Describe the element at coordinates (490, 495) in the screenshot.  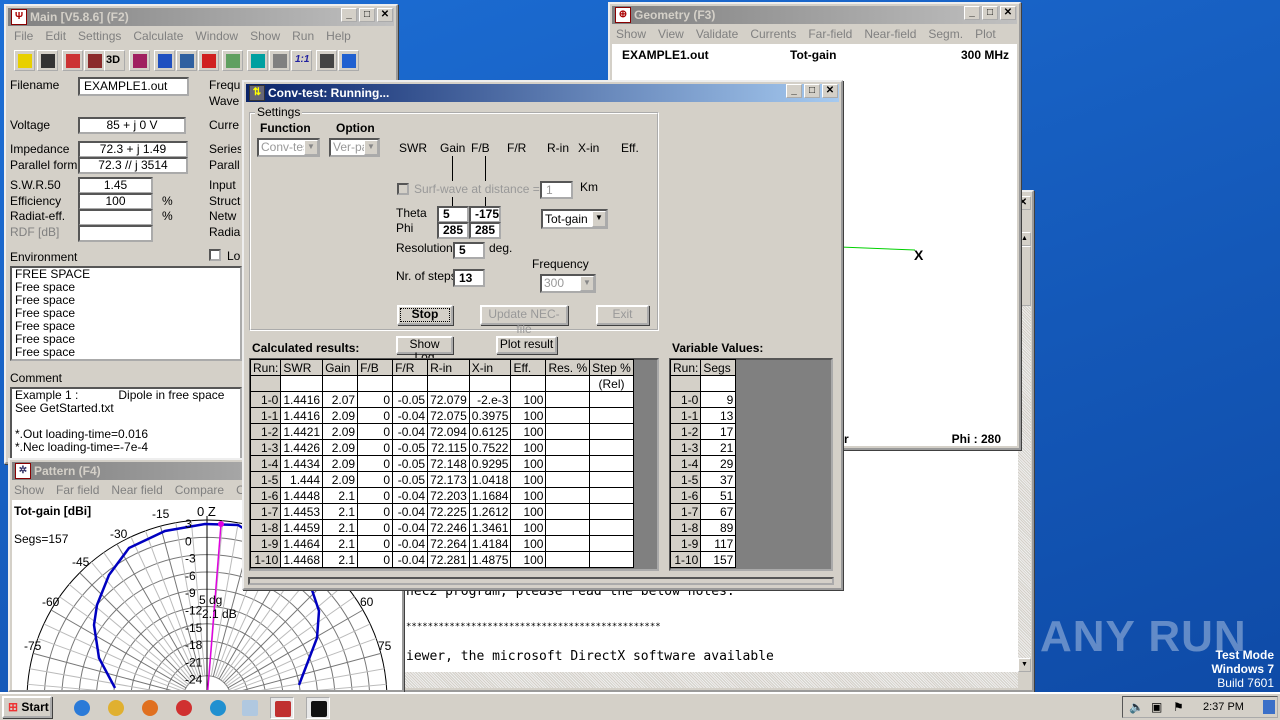
I see `table-cell: 1.1684` at that location.